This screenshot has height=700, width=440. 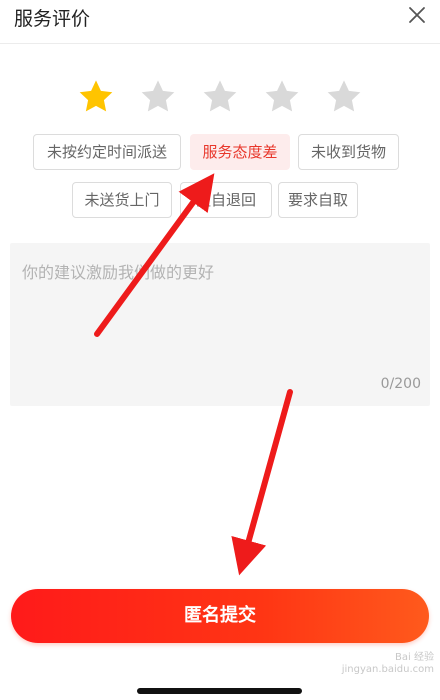 I want to click on comment-placeholder: 你的建议激励我们做的更好, so click(x=118, y=272).